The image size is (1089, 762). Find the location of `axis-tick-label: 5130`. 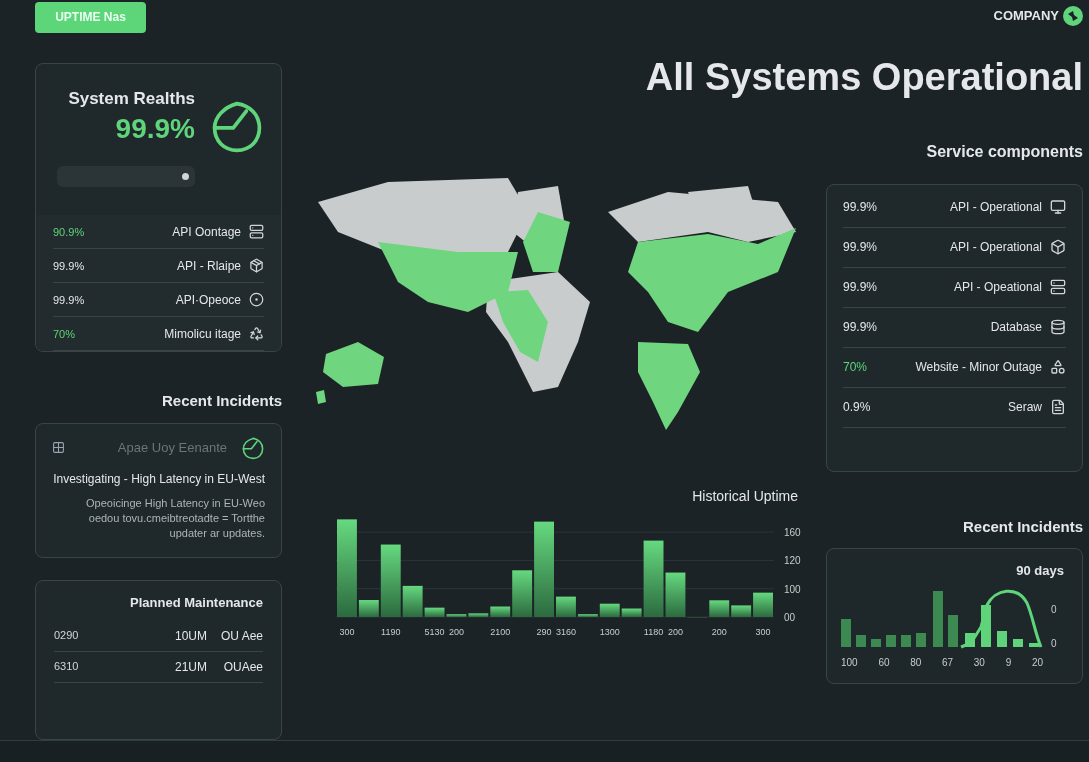

axis-tick-label: 5130 is located at coordinates (434, 631).